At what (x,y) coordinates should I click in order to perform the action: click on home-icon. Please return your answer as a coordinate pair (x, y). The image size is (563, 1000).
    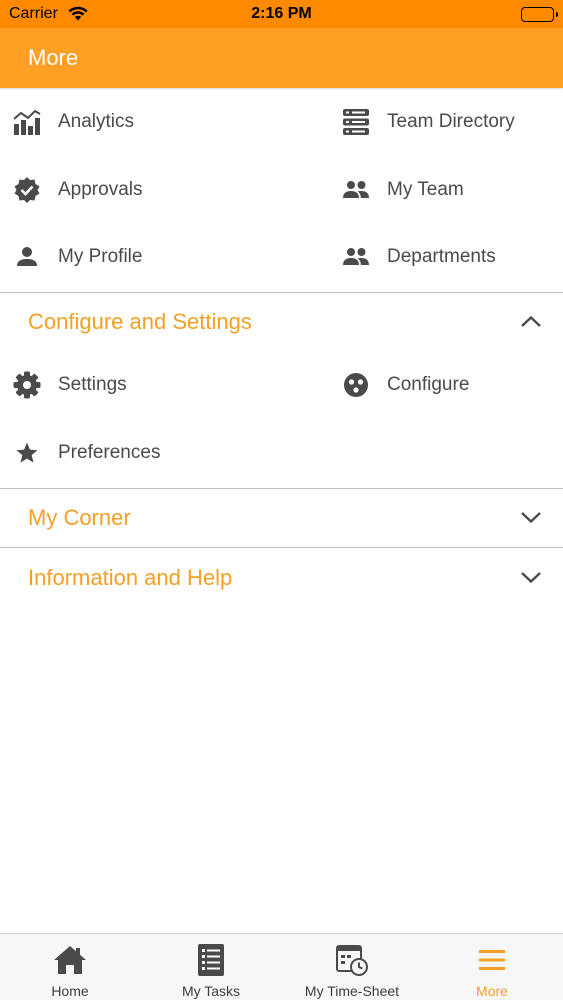
    Looking at the image, I should click on (70, 960).